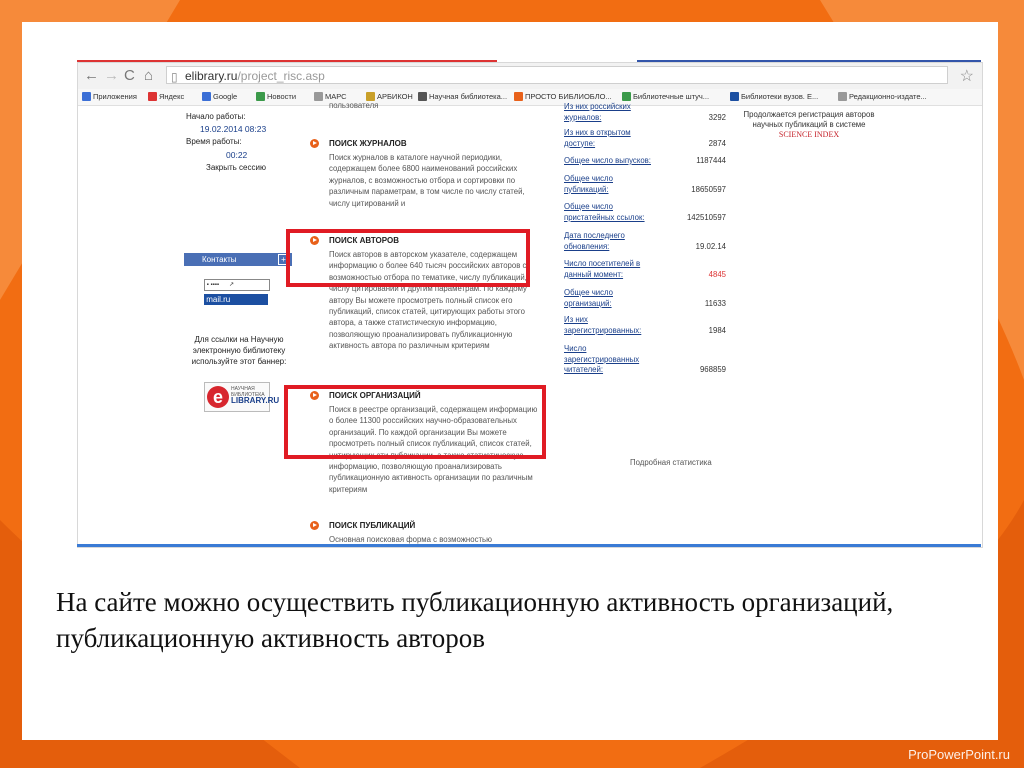 This screenshot has width=1024, height=768. Describe the element at coordinates (218, 397) in the screenshot. I see `elibrary-logo-icon: e` at that location.